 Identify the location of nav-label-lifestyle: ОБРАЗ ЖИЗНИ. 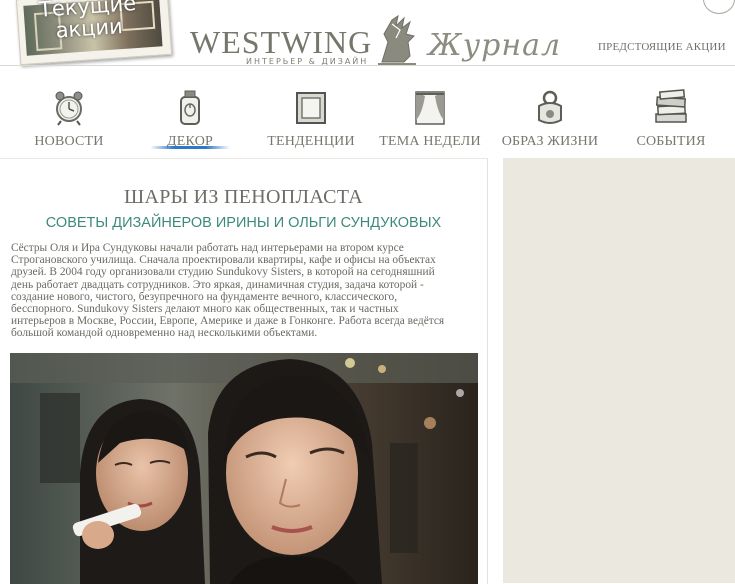
(550, 141).